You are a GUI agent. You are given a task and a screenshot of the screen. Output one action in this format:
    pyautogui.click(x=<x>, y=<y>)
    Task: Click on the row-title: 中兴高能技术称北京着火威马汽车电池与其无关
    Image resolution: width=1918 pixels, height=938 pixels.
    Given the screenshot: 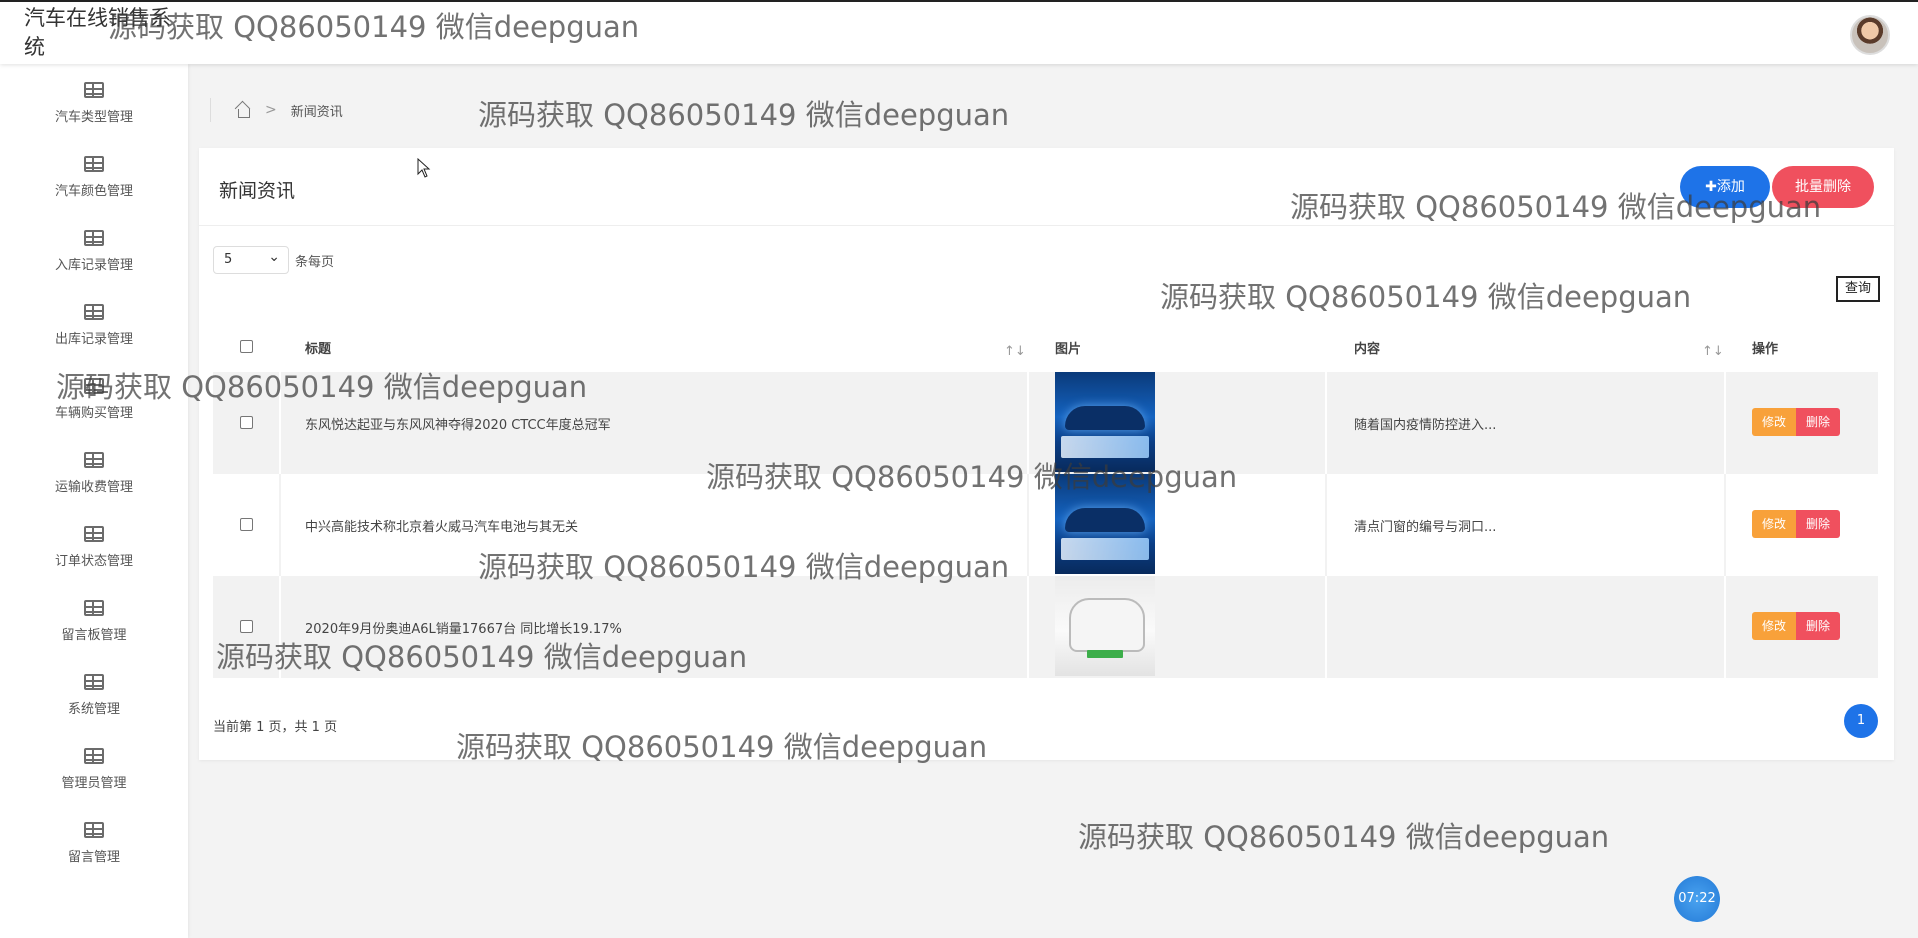 What is the action you would take?
    pyautogui.click(x=442, y=527)
    